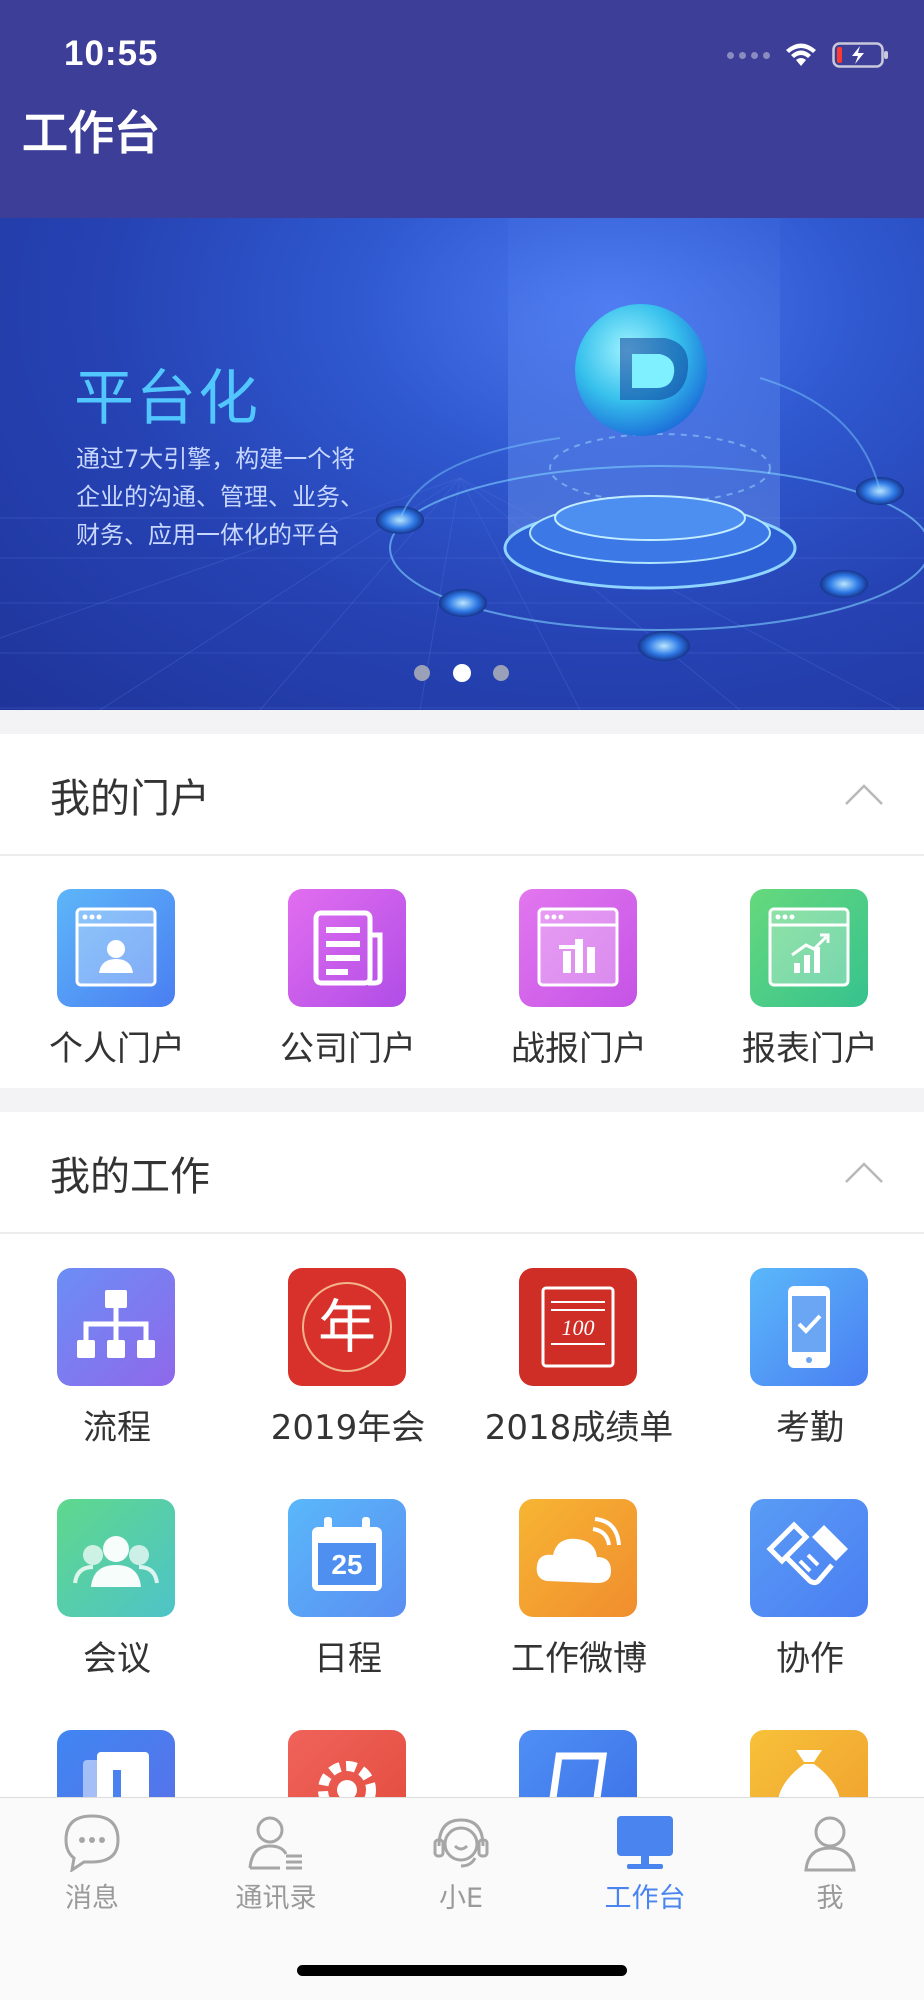 This screenshot has width=924, height=2000. Describe the element at coordinates (275, 1843) in the screenshot. I see `contacts-icon` at that location.